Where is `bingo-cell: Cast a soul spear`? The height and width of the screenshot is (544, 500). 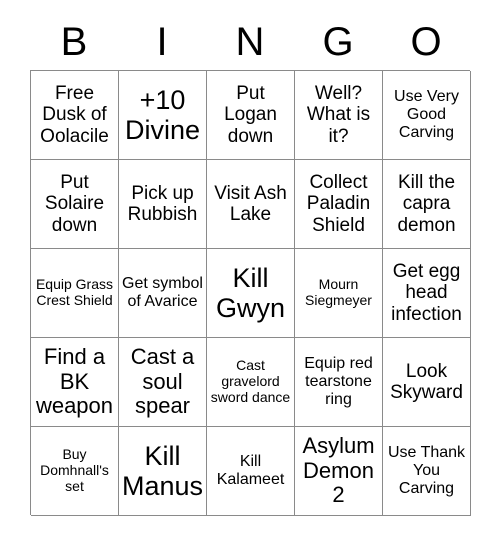 bingo-cell: Cast a soul spear is located at coordinates (163, 382).